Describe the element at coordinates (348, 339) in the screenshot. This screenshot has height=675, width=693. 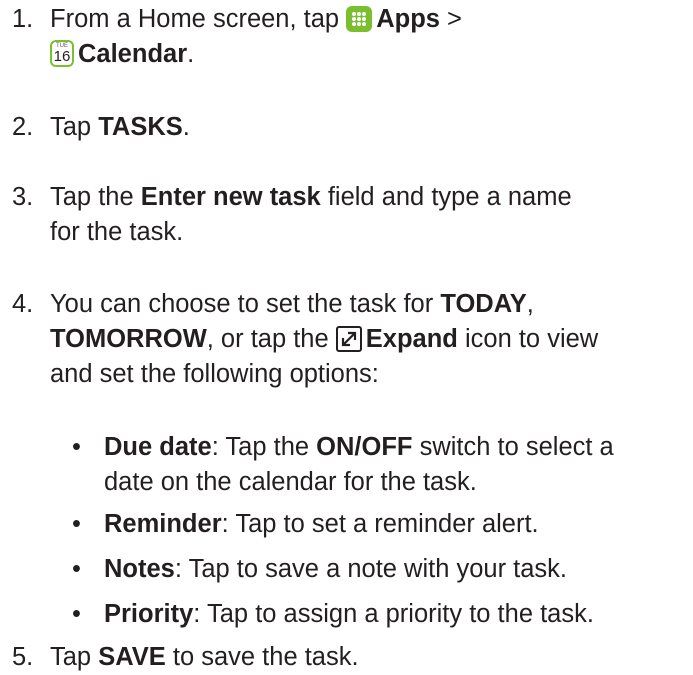
I see `expand-icon` at that location.